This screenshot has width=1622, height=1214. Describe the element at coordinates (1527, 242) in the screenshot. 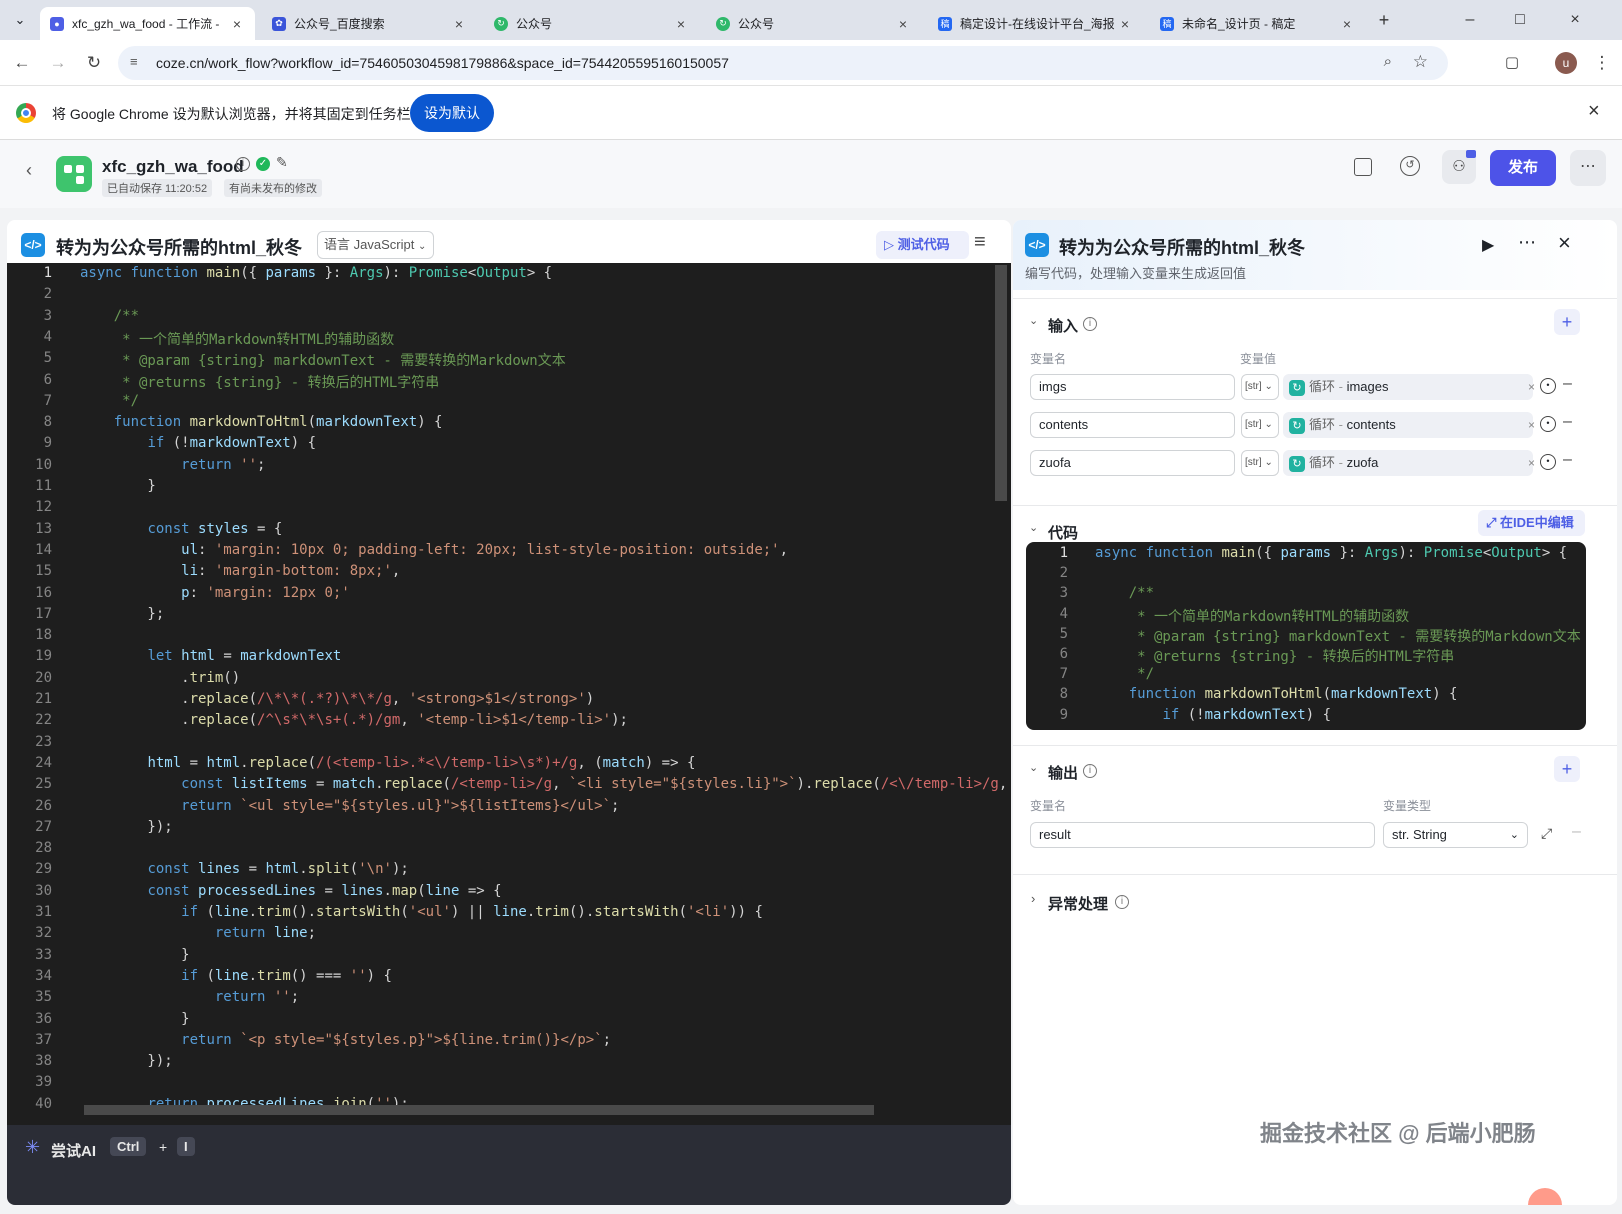

I see `node-more-icon: ⋯` at that location.